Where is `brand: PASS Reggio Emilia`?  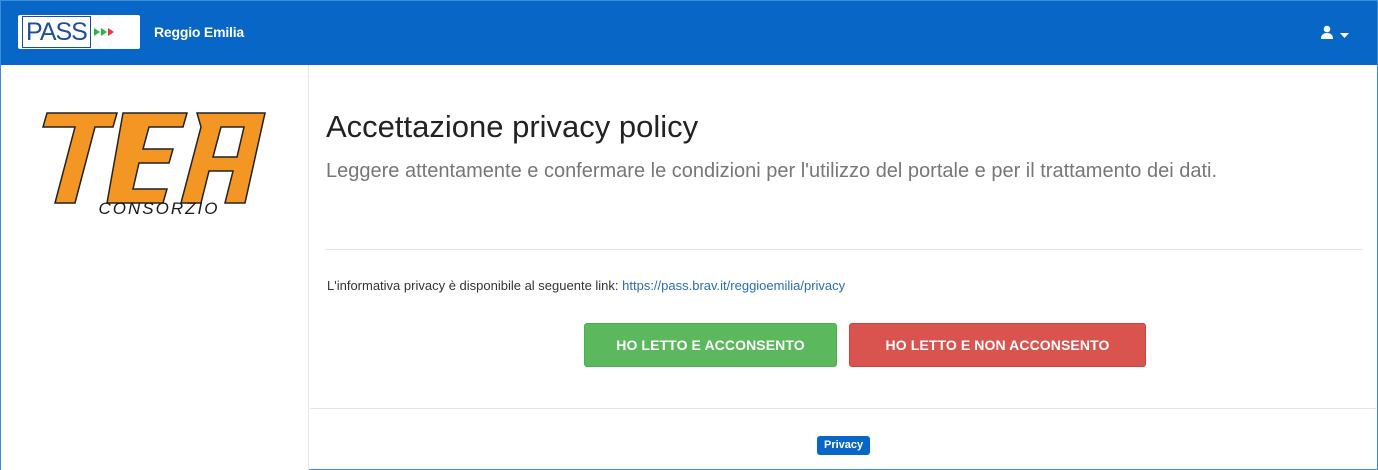
brand: PASS Reggio Emilia is located at coordinates (131, 32).